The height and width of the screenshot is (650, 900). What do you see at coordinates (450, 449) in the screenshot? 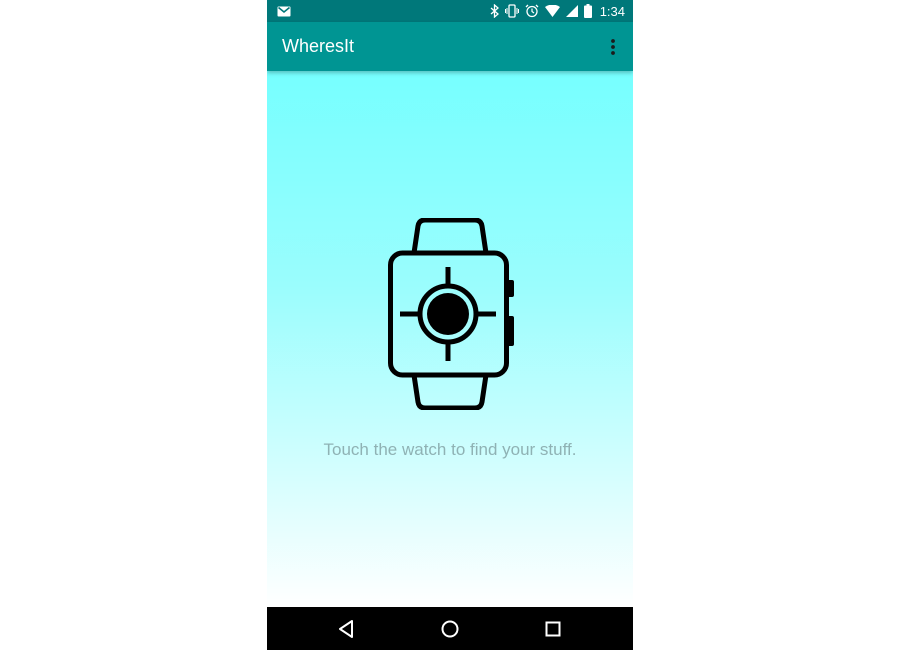
I see `hint-text: Touch the watch to find your stuff.` at bounding box center [450, 449].